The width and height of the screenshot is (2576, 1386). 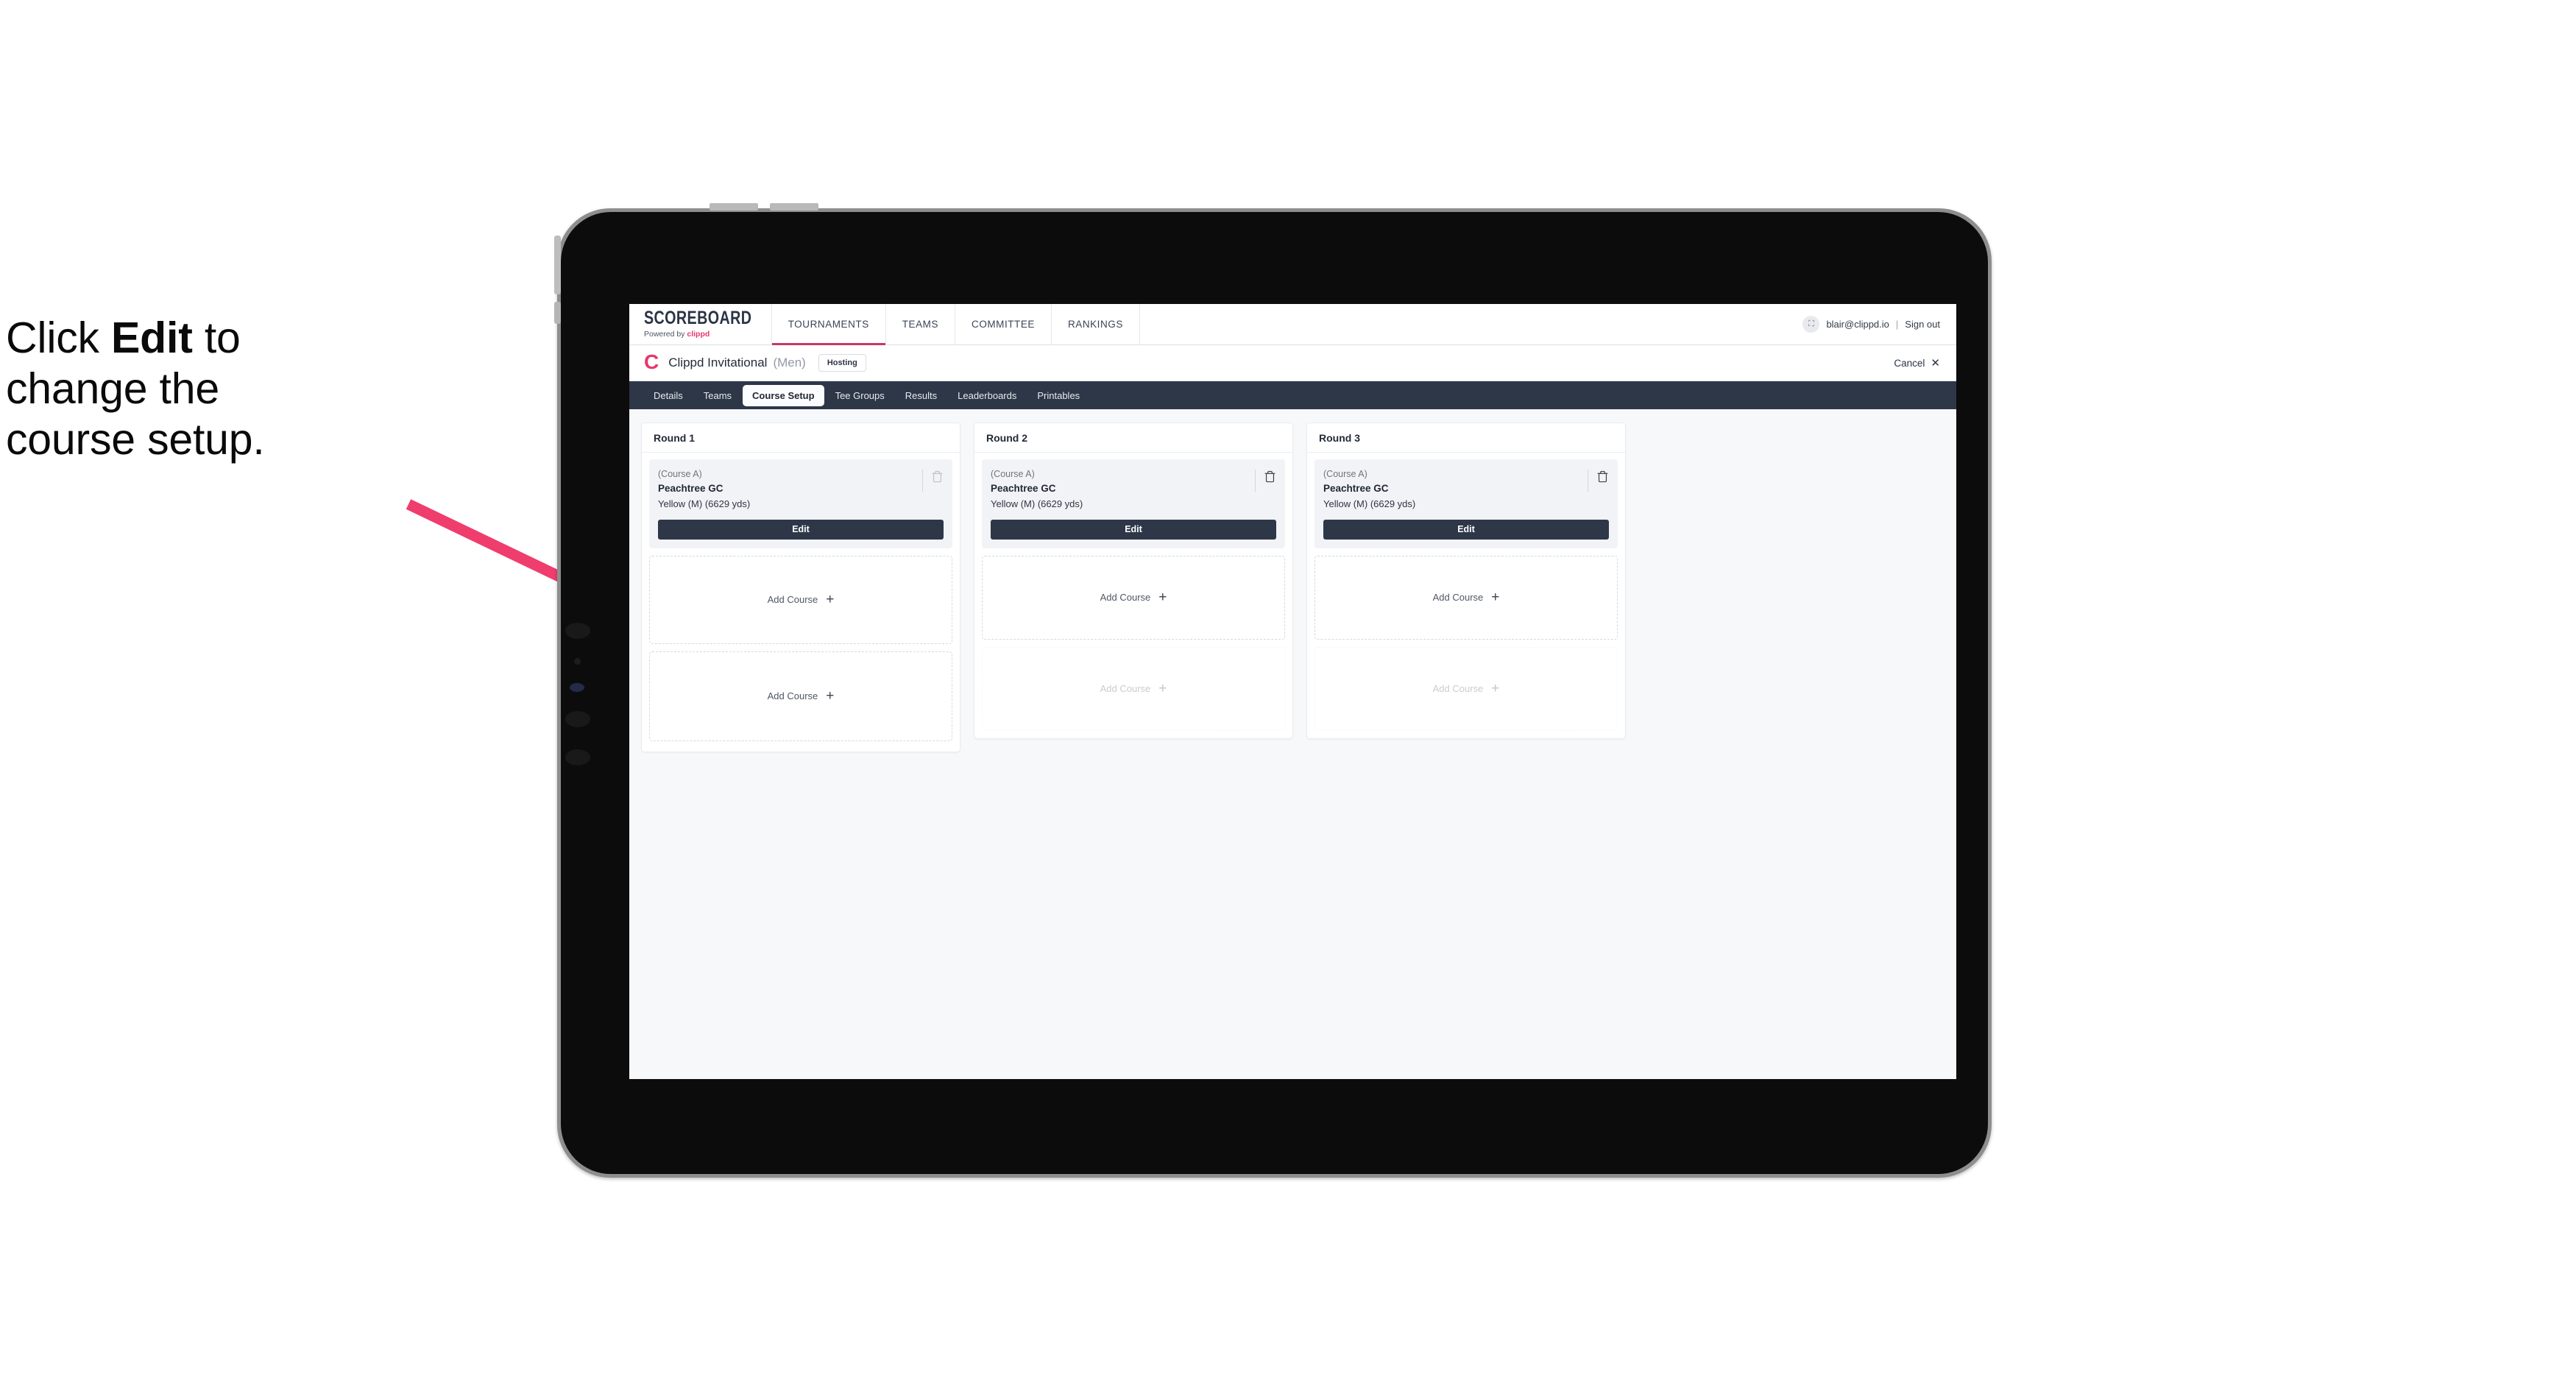 I want to click on edit-course-button-round-2: Edit, so click(x=1133, y=529).